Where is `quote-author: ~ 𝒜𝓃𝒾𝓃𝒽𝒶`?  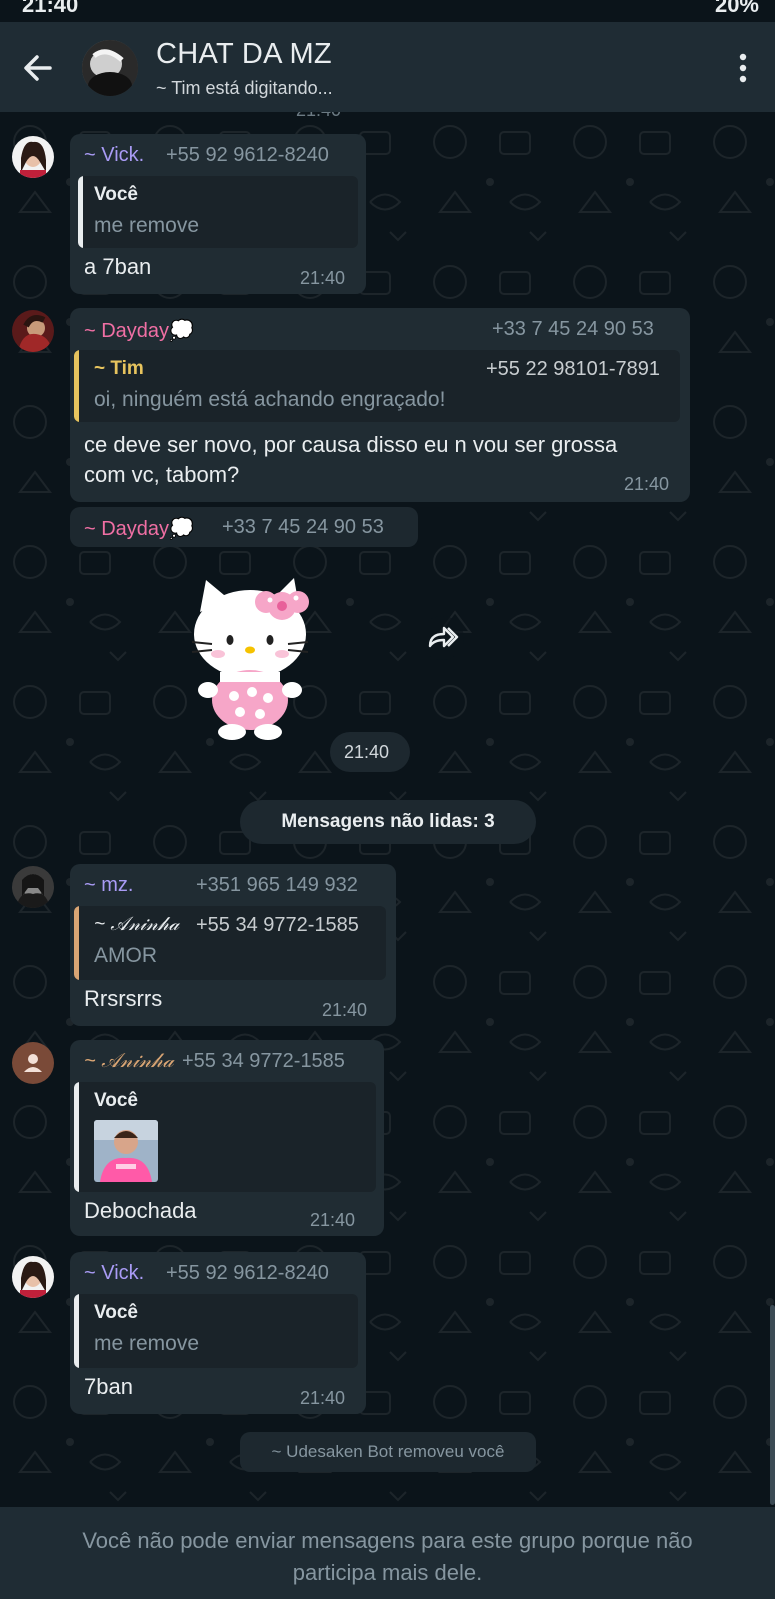 quote-author: ~ 𝒜𝓃𝒾𝓃𝒽𝒶 is located at coordinates (137, 924).